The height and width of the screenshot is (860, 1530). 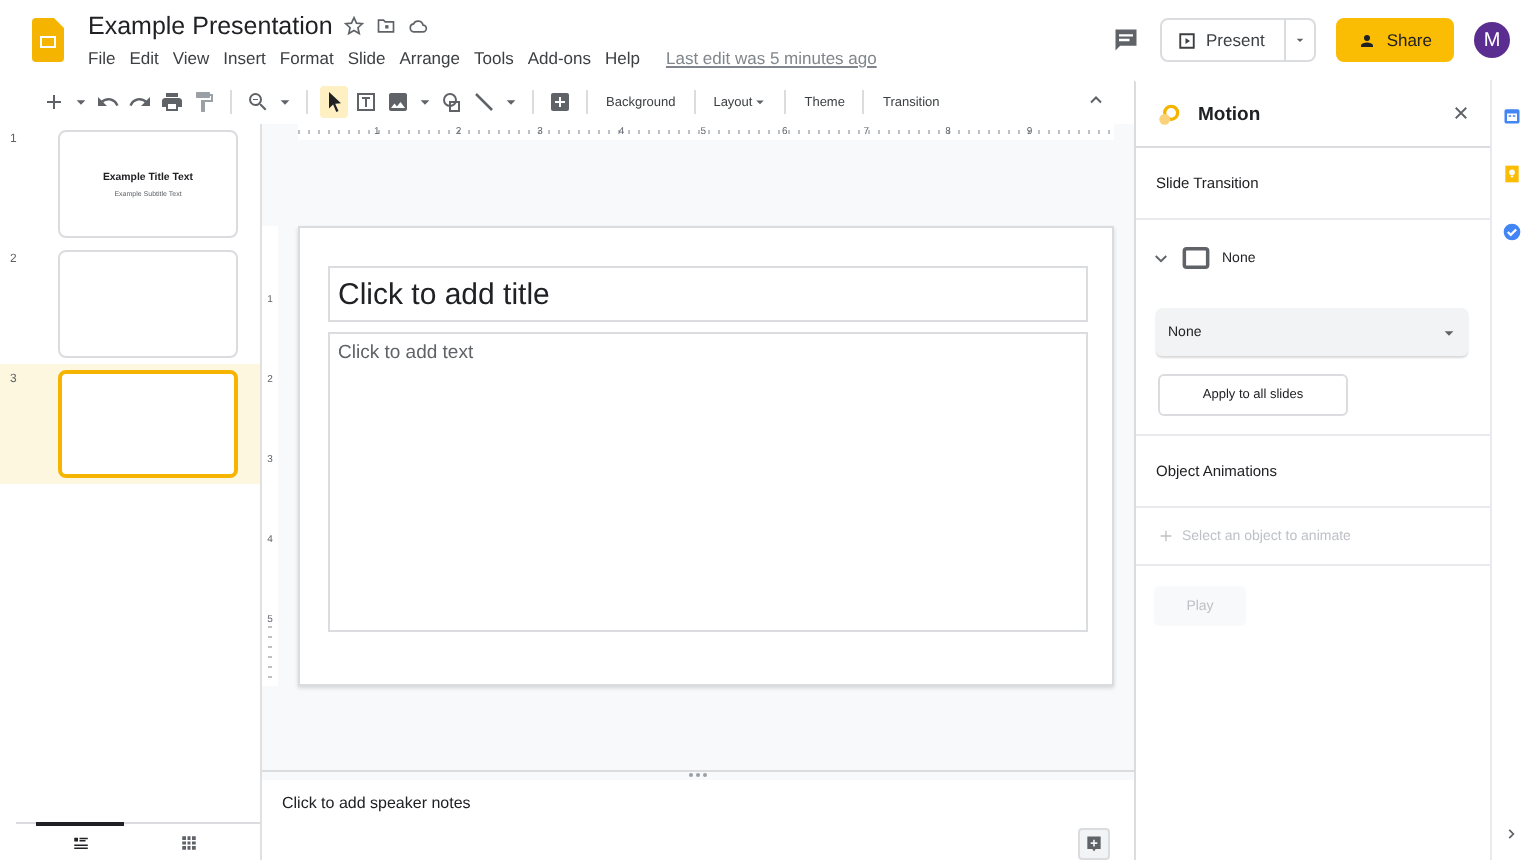 What do you see at coordinates (1395, 40) in the screenshot?
I see `share-button: Share` at bounding box center [1395, 40].